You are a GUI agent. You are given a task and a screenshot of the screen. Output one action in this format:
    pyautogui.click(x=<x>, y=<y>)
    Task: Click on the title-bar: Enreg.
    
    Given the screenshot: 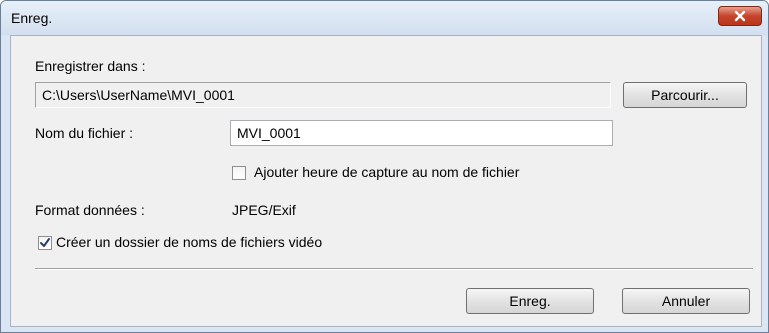 What is the action you would take?
    pyautogui.click(x=384, y=18)
    